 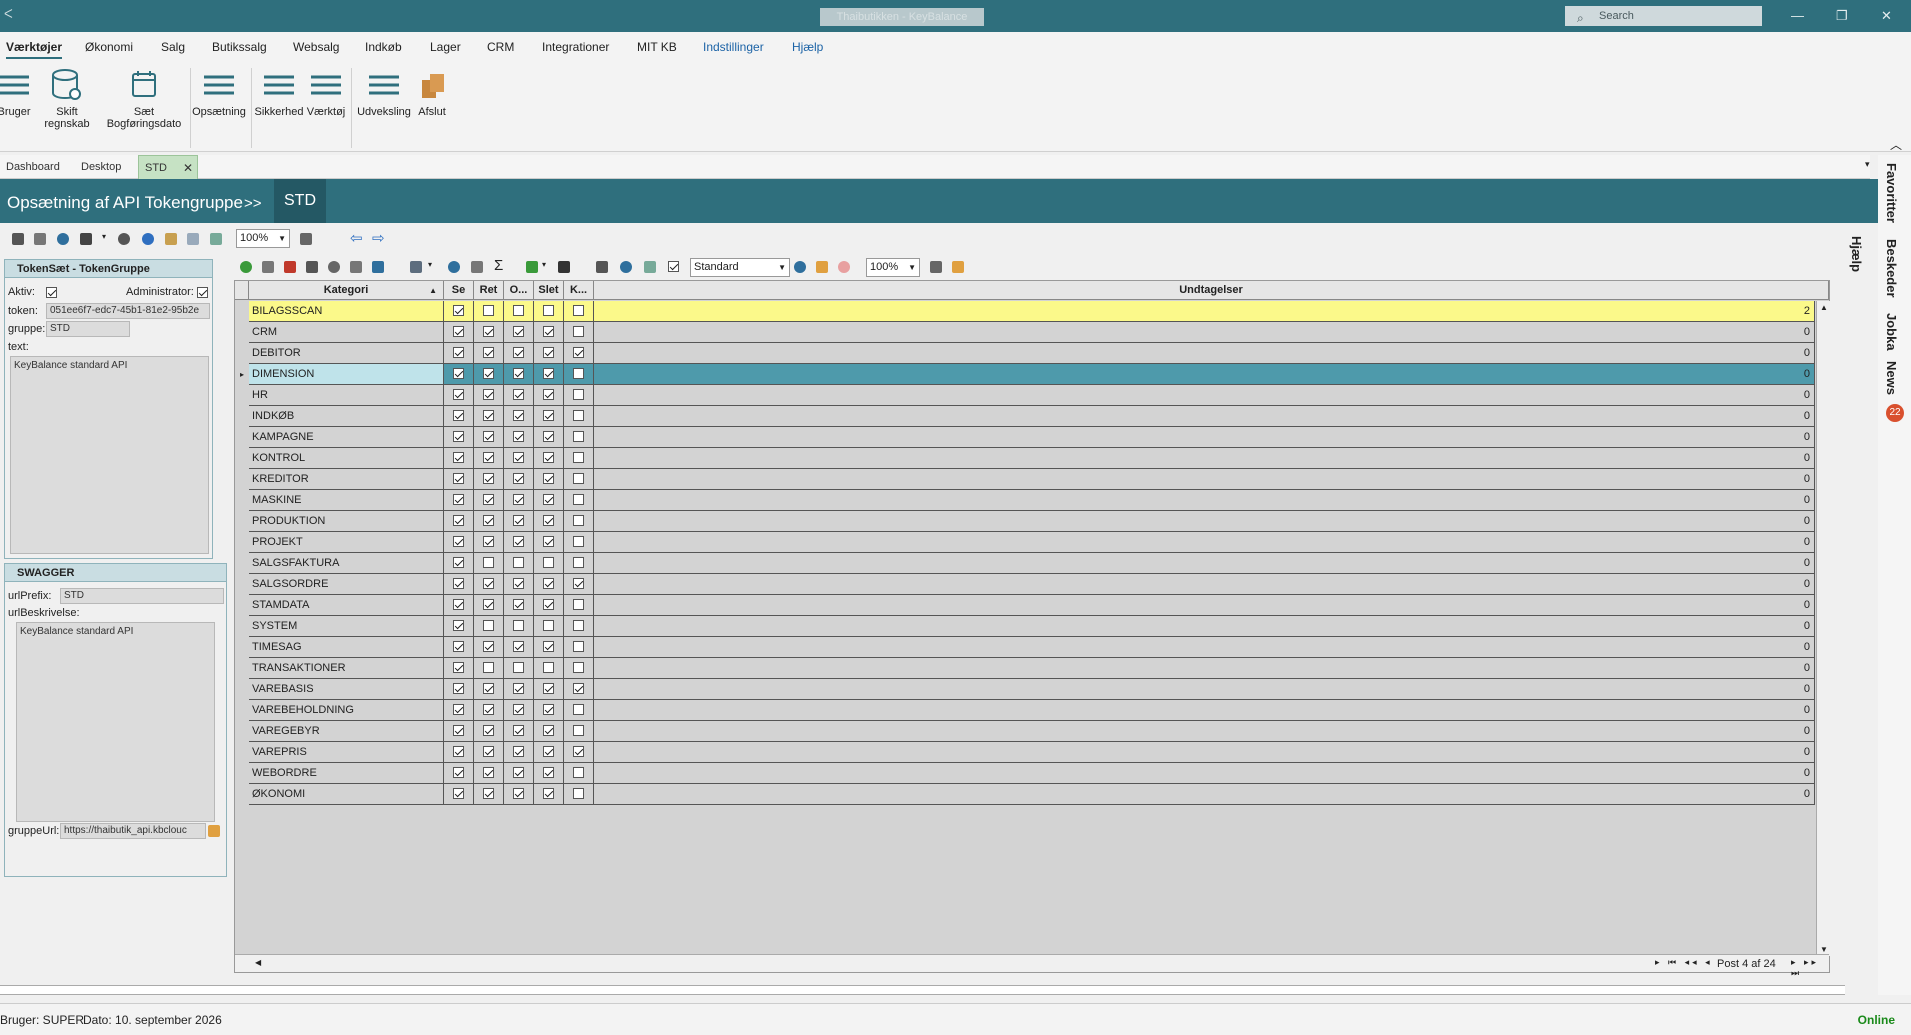 I want to click on lock-icon, so click(x=18, y=239).